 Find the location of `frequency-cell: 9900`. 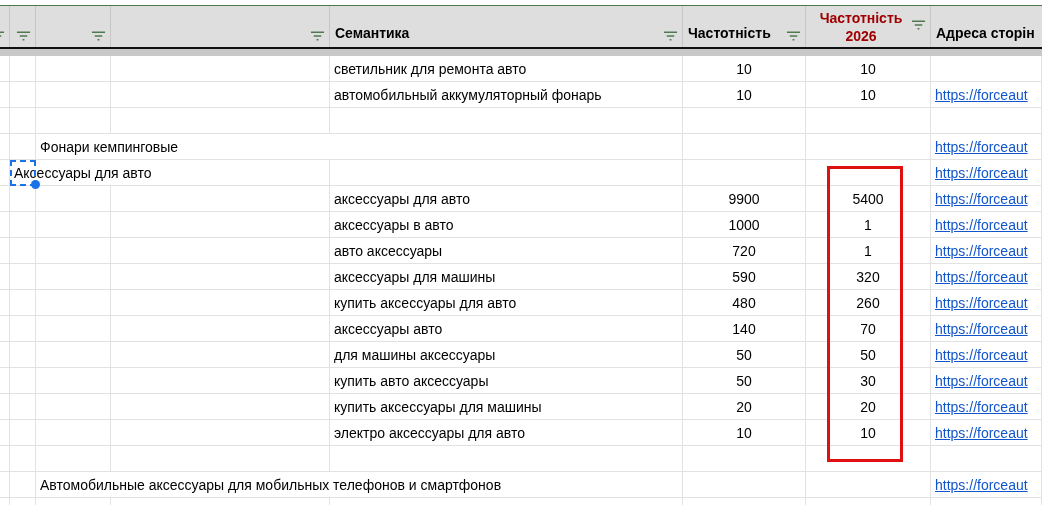

frequency-cell: 9900 is located at coordinates (744, 199).